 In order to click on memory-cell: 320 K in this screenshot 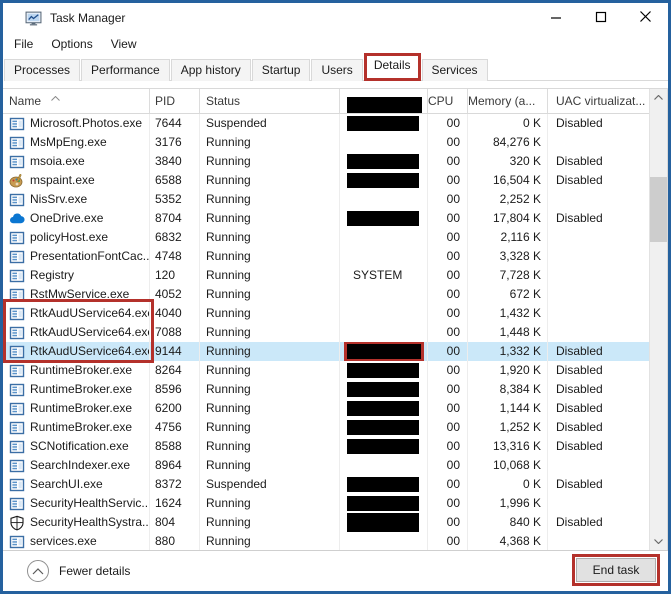, I will do `click(508, 161)`.